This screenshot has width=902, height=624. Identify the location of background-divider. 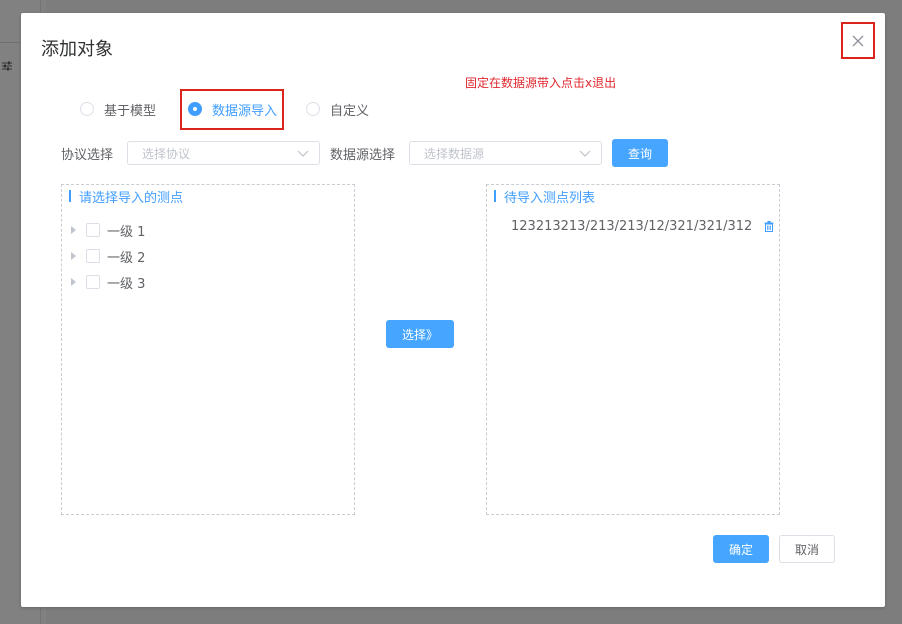
(10, 42).